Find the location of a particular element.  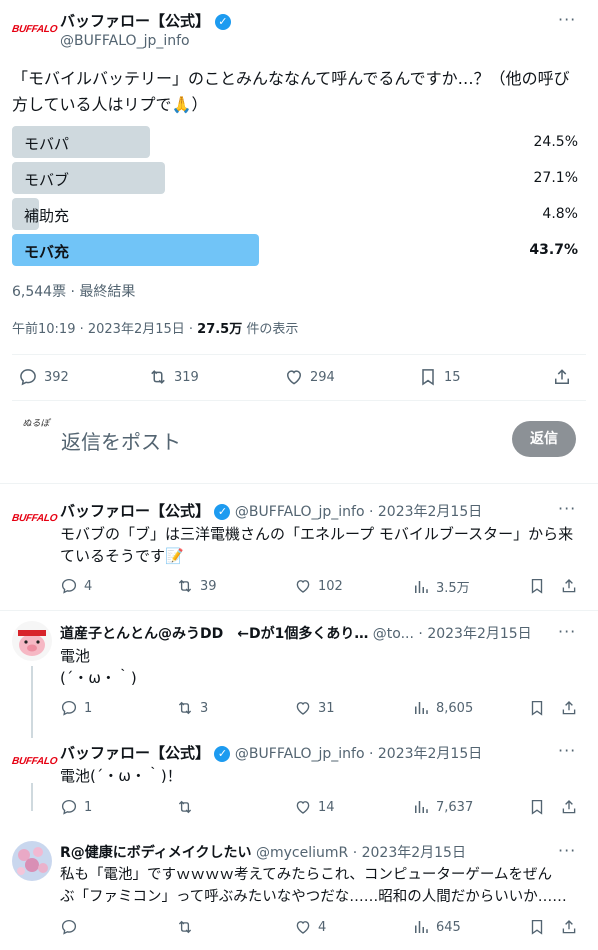

reply-text-line: 私も「電池」ですｗｗｗｗ考えてみたらこれ、コンピューターゲームをぜん is located at coordinates (306, 875).